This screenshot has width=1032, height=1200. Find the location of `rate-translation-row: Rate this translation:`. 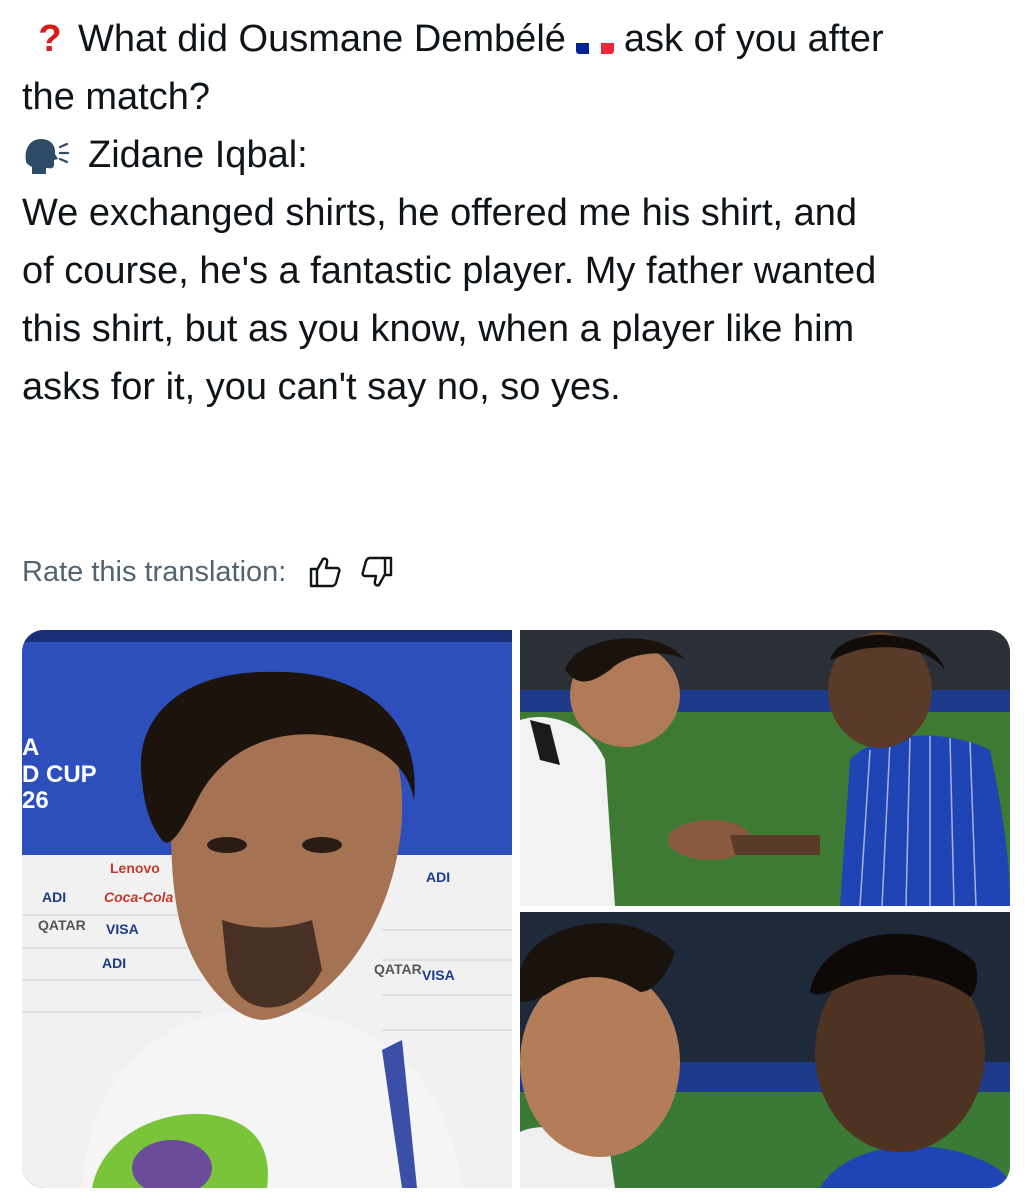

rate-translation-row: Rate this translation: is located at coordinates (208, 572).